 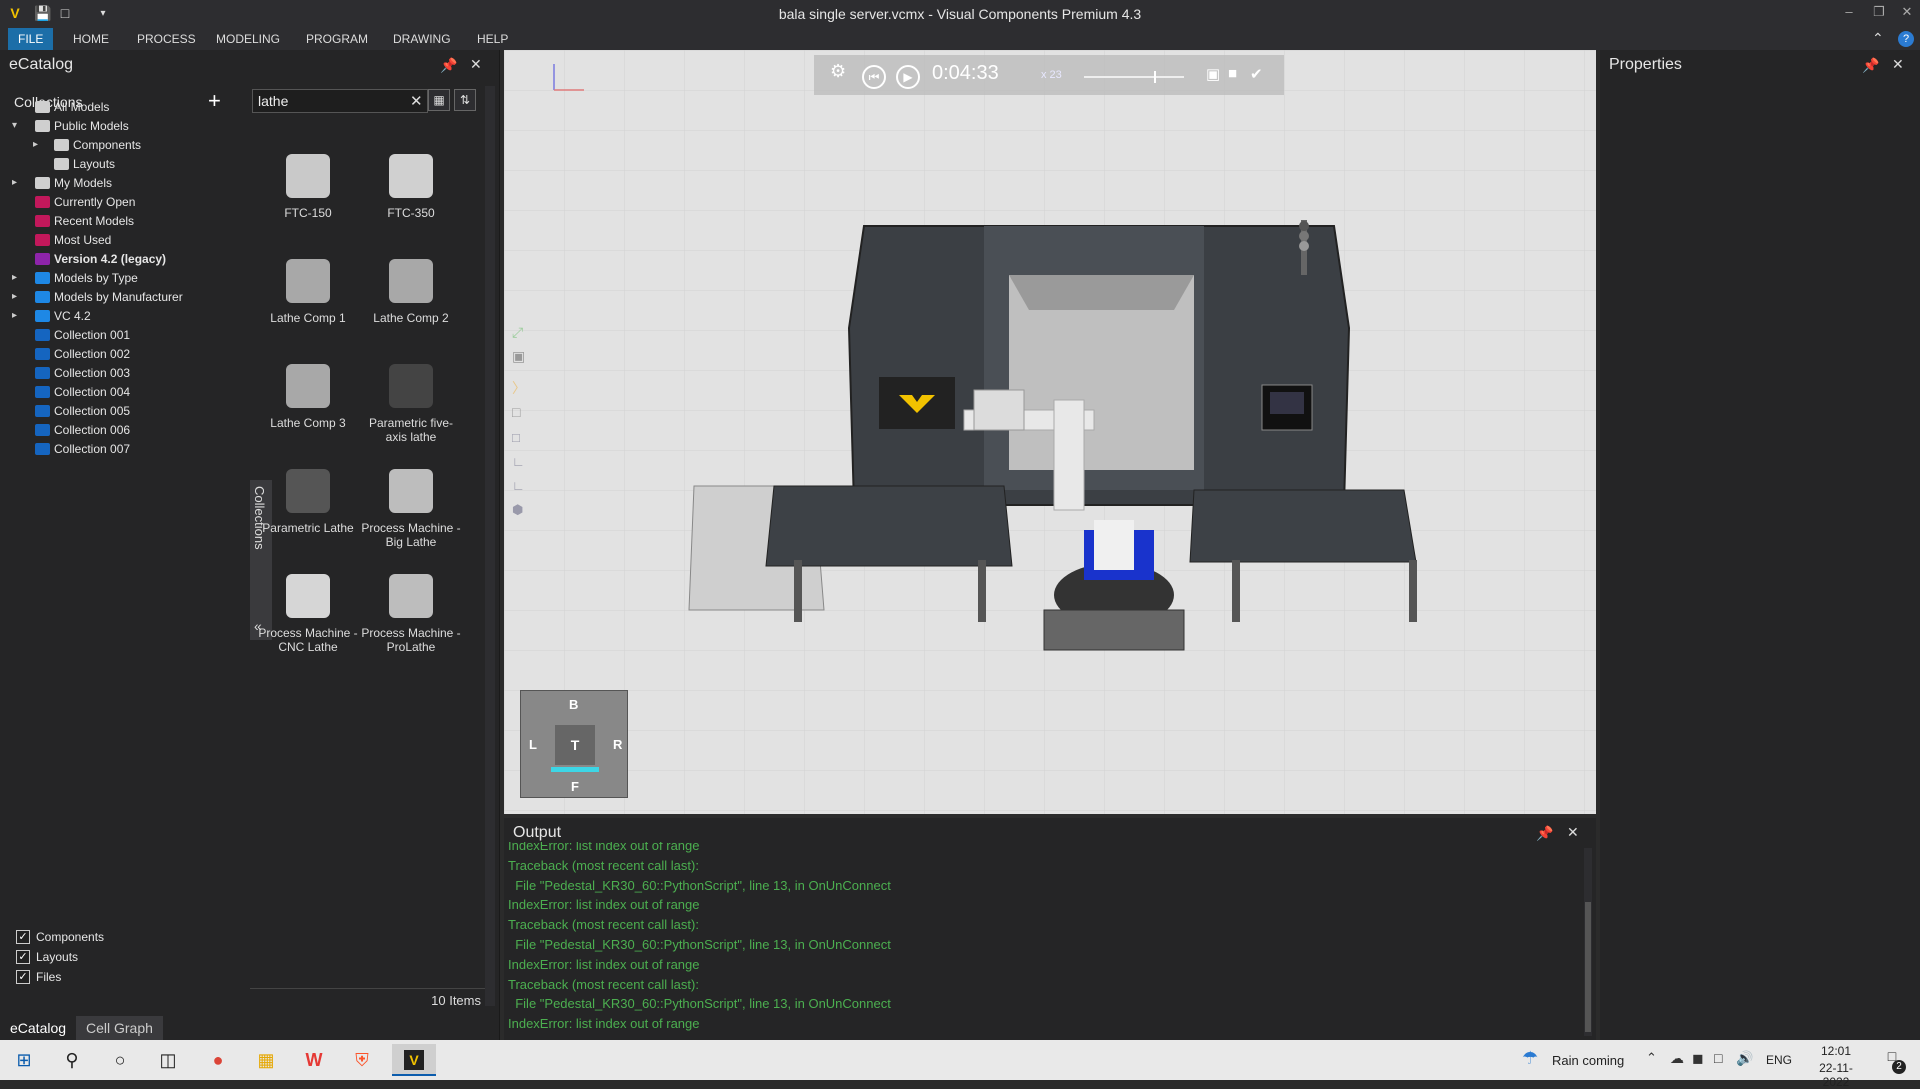 What do you see at coordinates (523, 490) in the screenshot?
I see `measure-icon: ∟` at bounding box center [523, 490].